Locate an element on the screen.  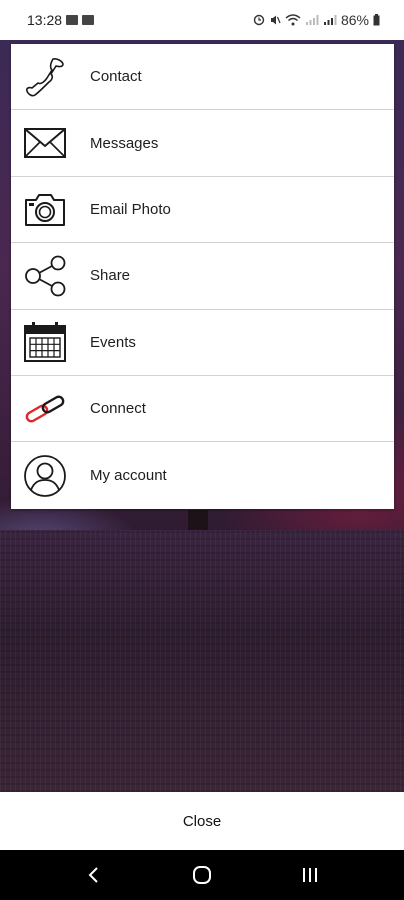
calendar-icon is located at coordinates (45, 342).